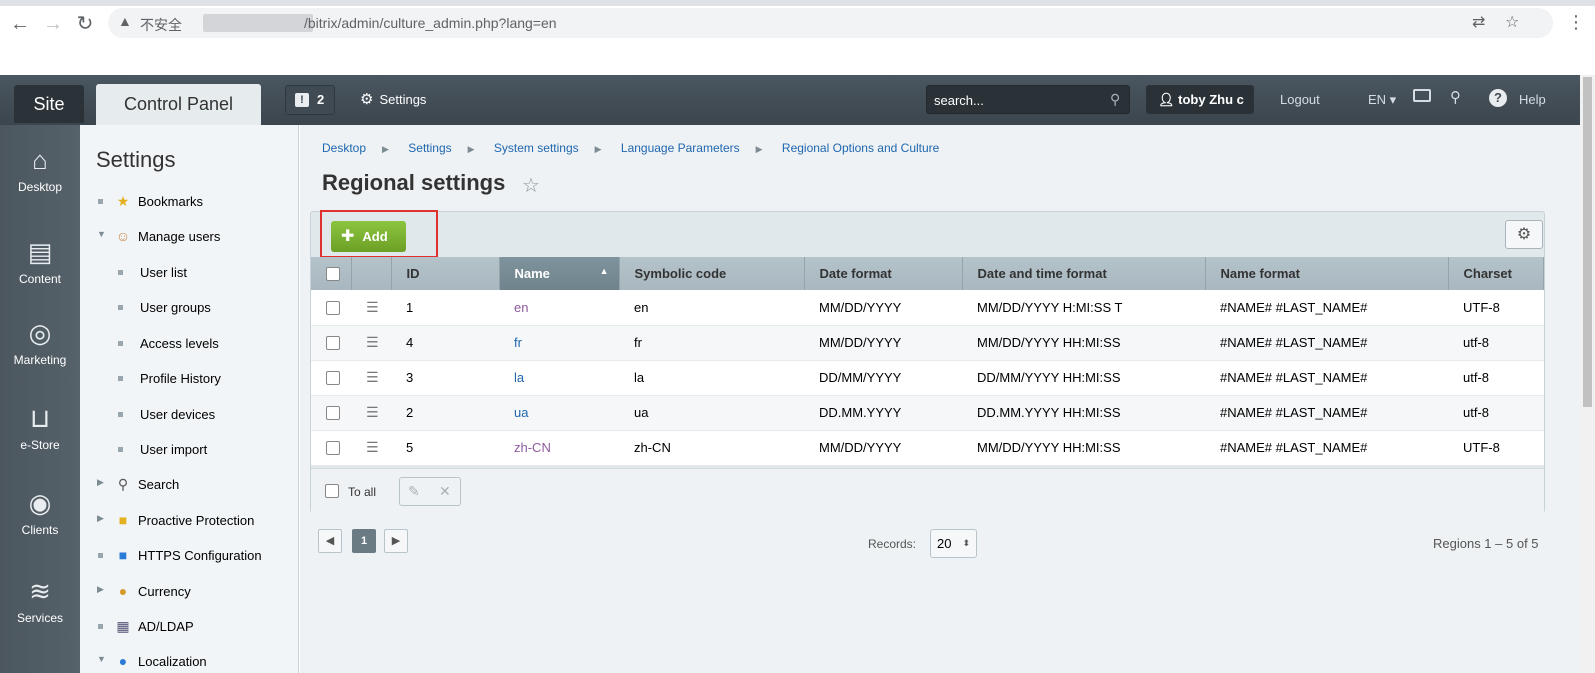 This screenshot has height=673, width=1595. Describe the element at coordinates (189, 237) in the screenshot. I see `menu-item-manage-users: ▼ ☺ Manage users` at that location.